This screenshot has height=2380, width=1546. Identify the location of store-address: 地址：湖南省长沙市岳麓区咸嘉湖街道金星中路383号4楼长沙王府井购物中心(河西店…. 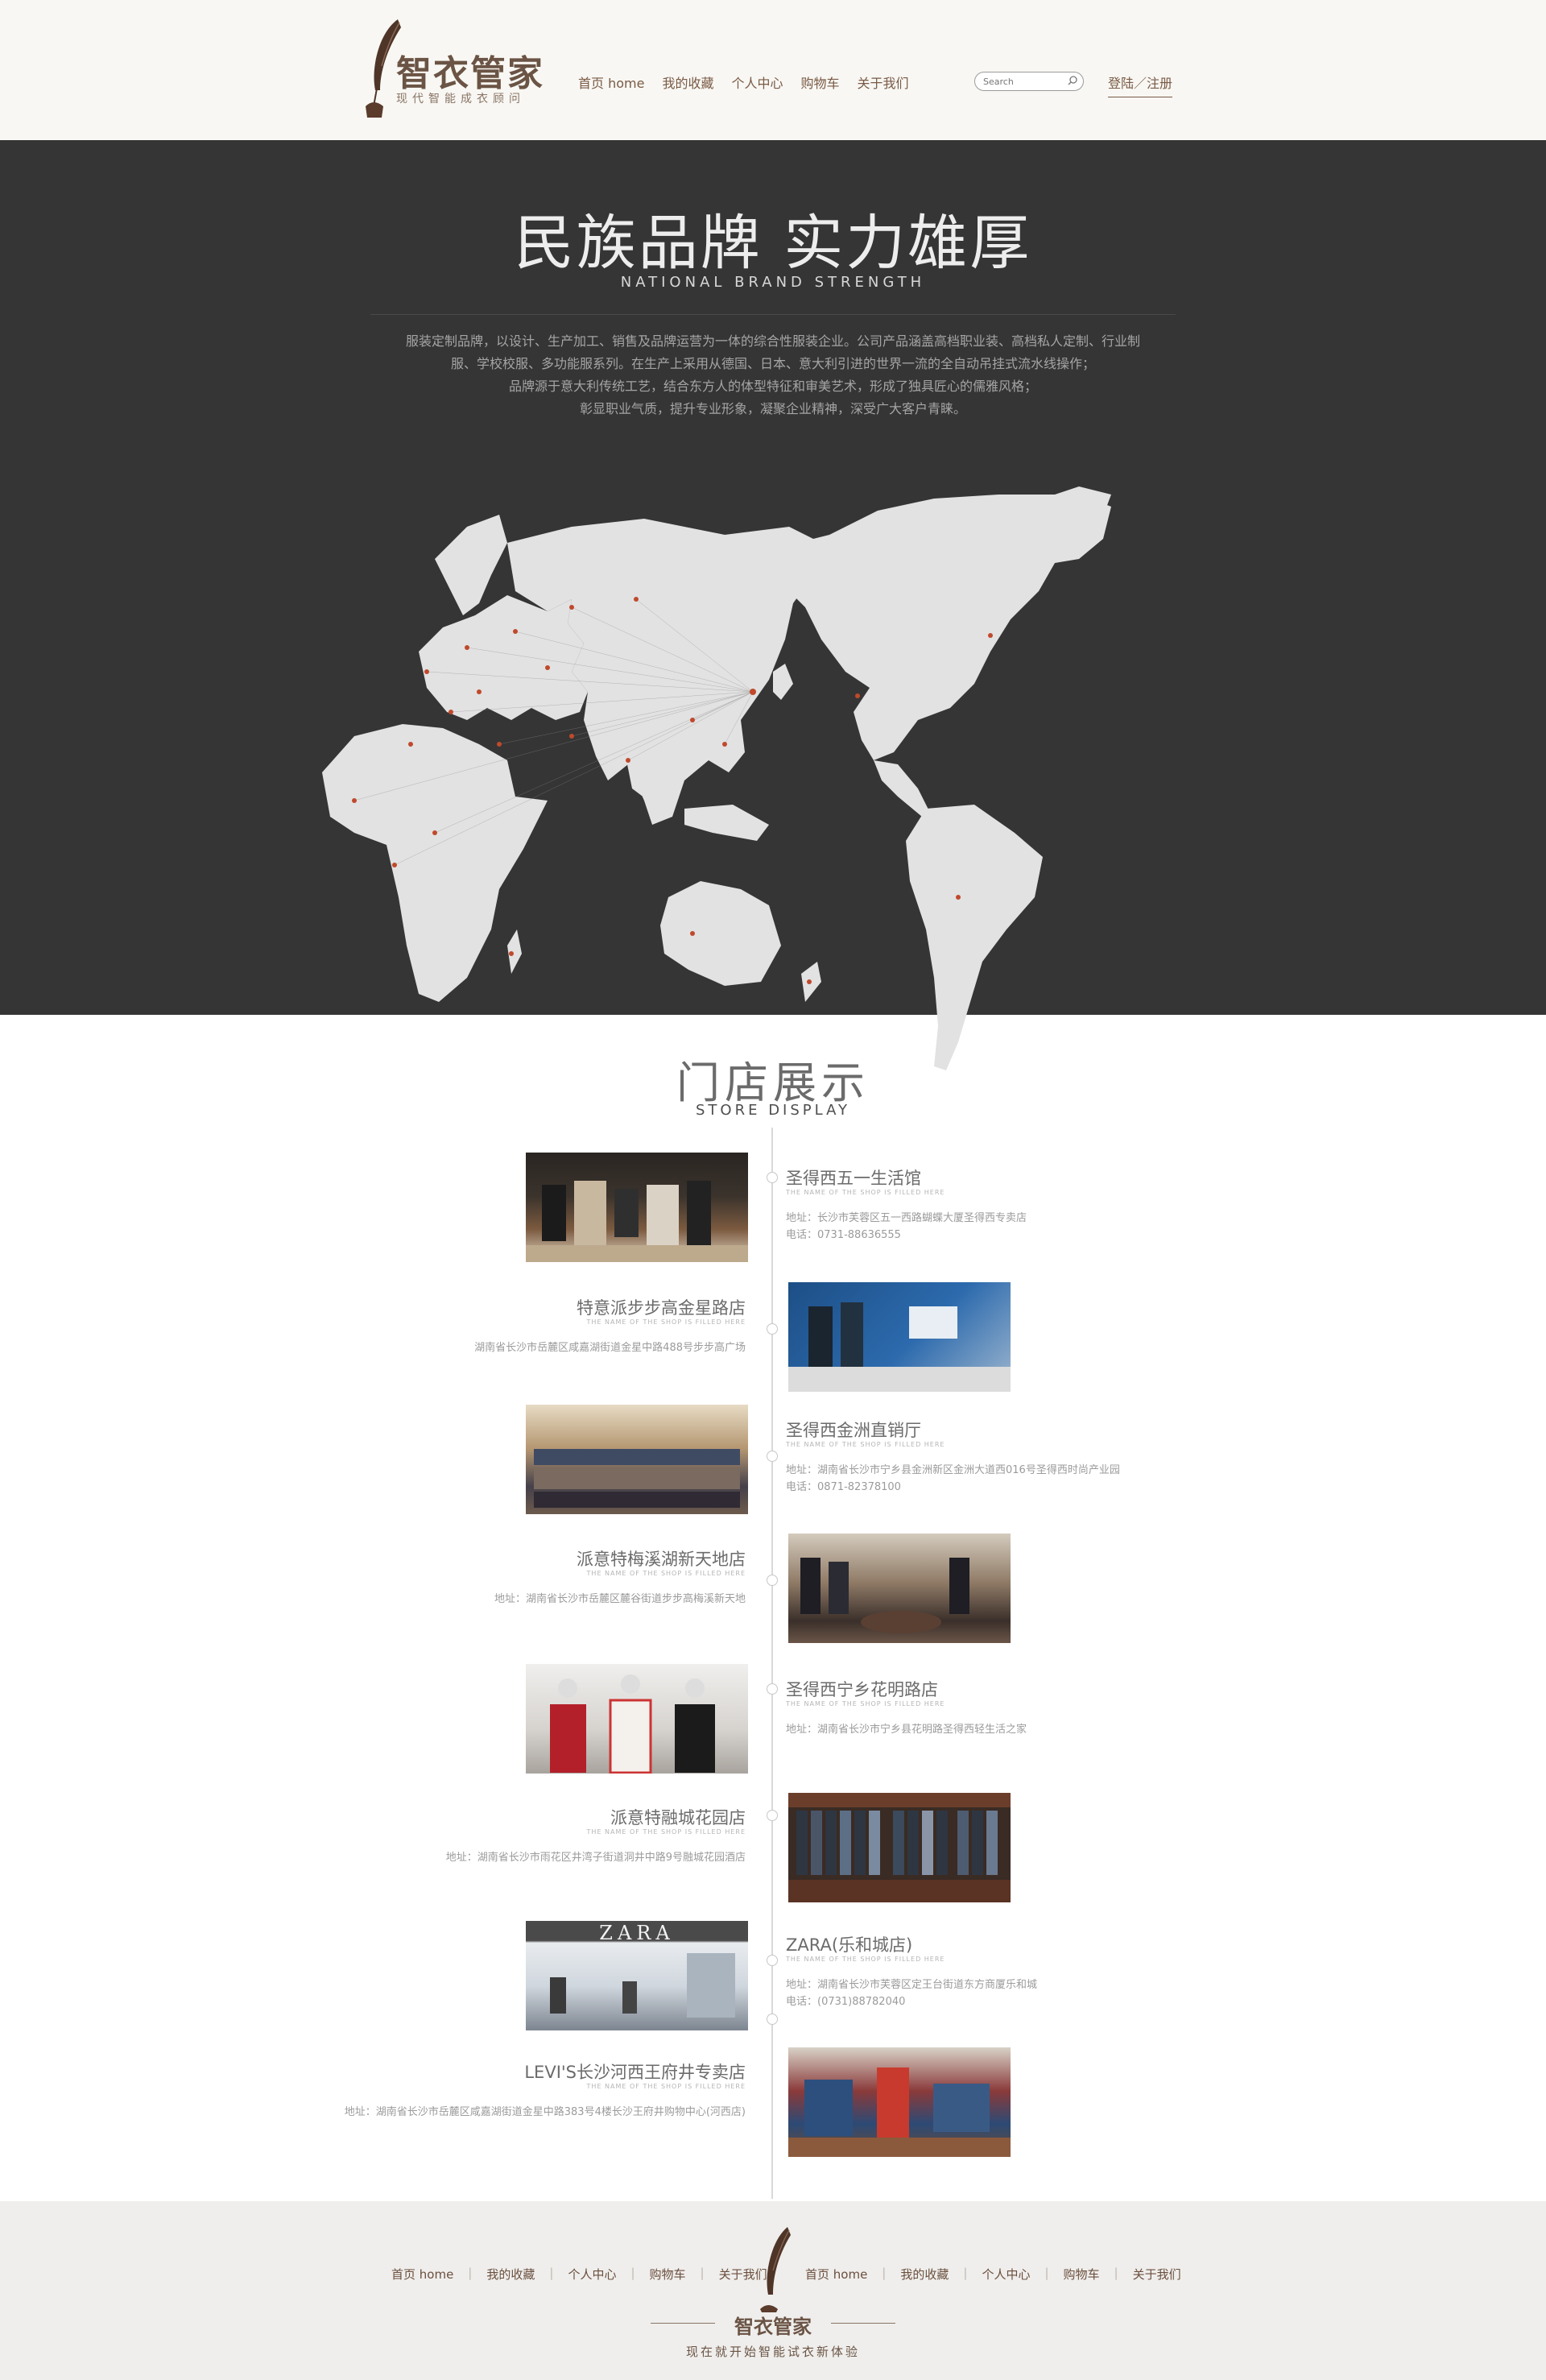
(545, 2112).